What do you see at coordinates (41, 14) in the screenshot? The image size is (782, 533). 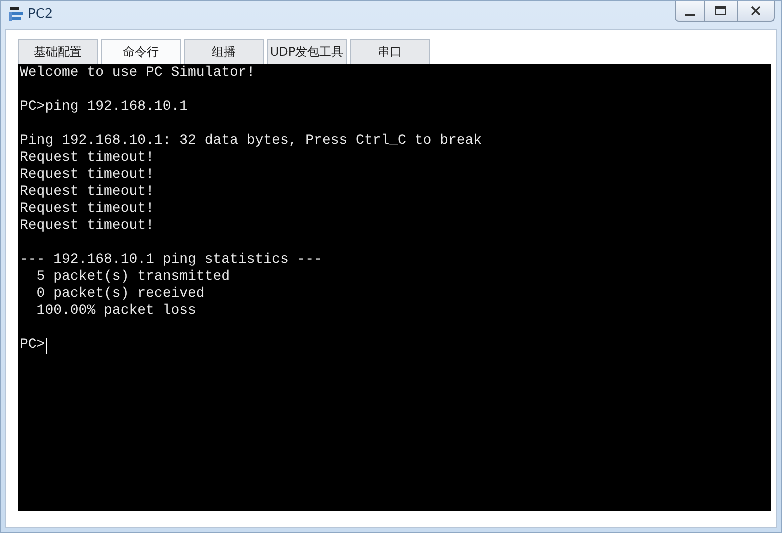 I see `window-title: PC2` at bounding box center [41, 14].